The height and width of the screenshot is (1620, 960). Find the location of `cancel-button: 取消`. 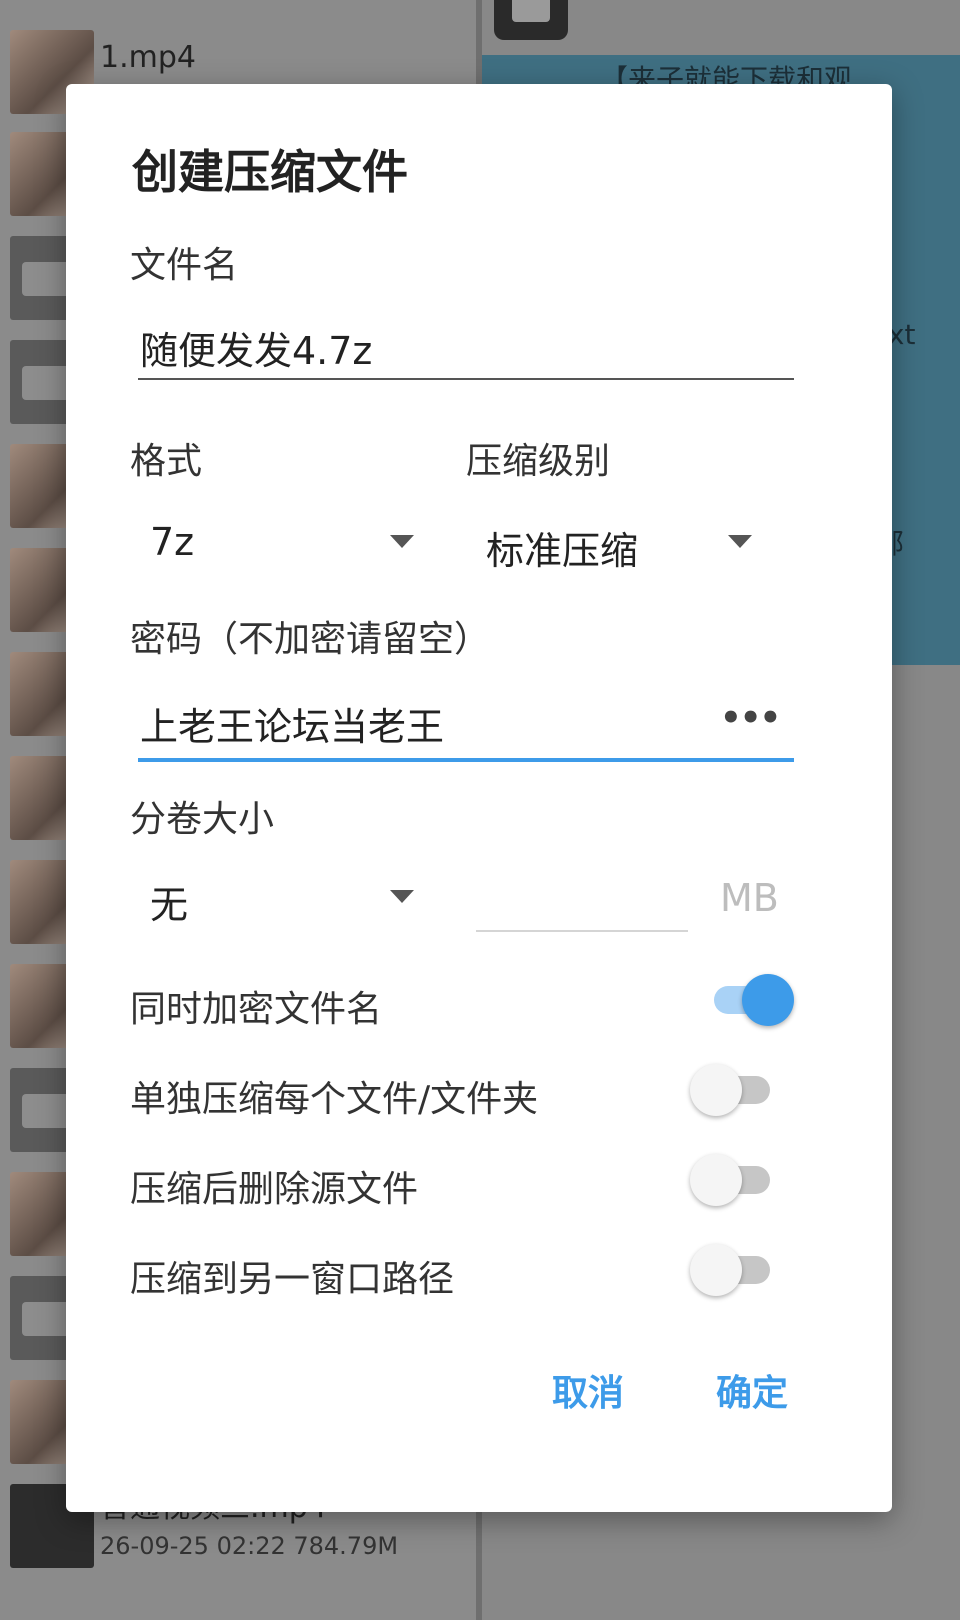

cancel-button: 取消 is located at coordinates (588, 1390).